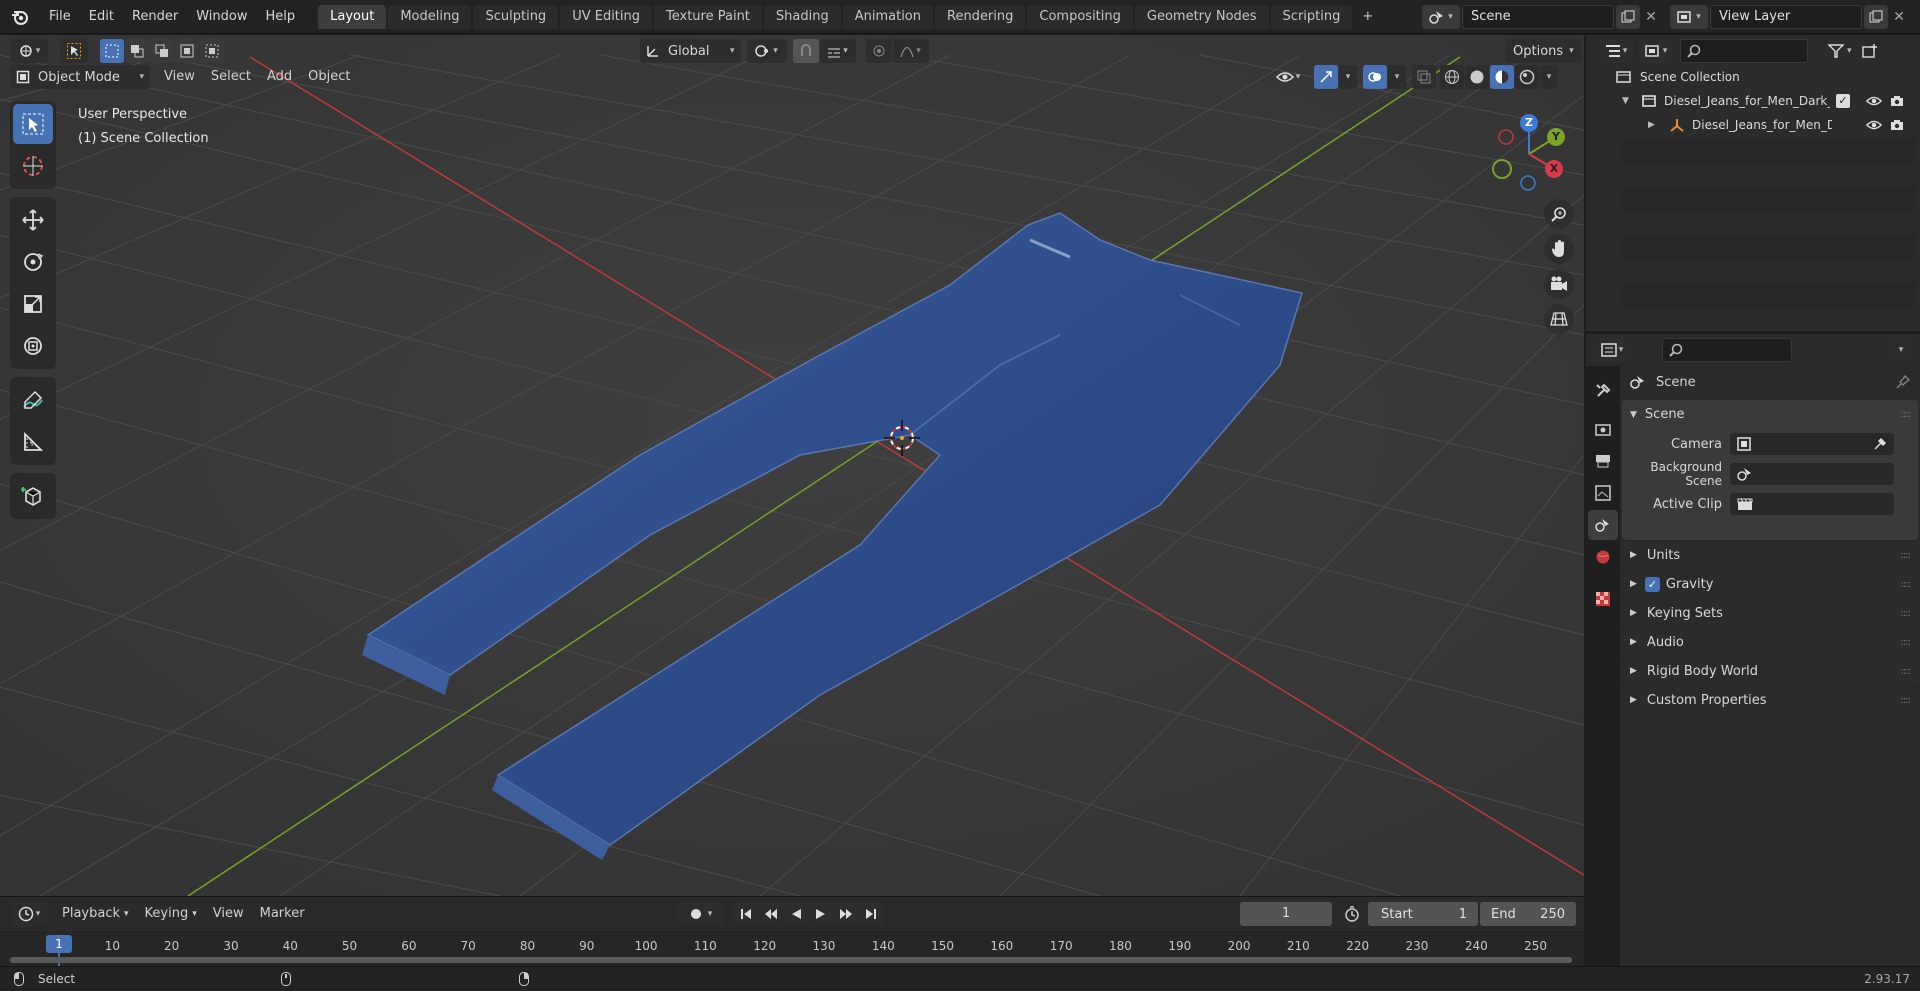 The width and height of the screenshot is (1920, 991). Describe the element at coordinates (791, 960) in the screenshot. I see `timeline-scrollbar` at that location.